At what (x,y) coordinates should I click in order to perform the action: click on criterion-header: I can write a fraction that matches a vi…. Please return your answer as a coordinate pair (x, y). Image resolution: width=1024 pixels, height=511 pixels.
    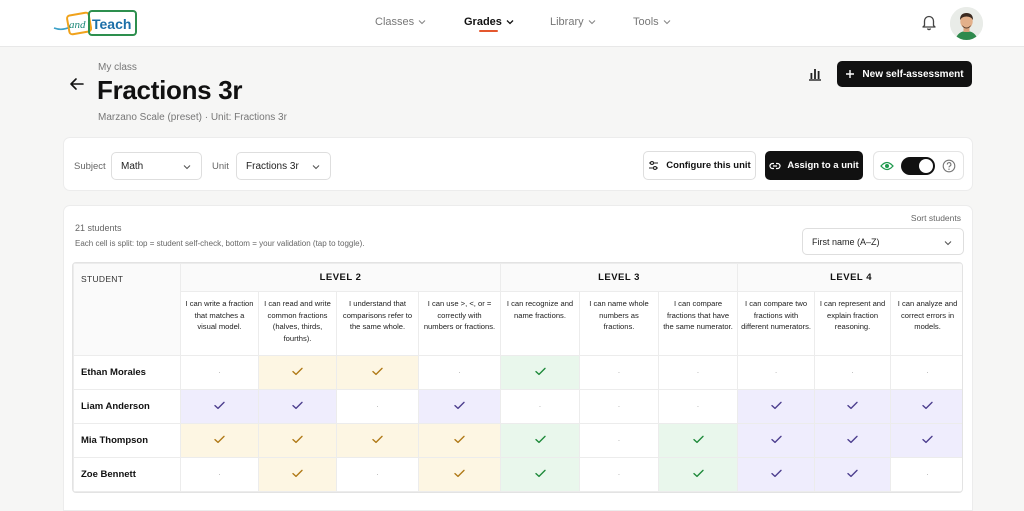
    Looking at the image, I should click on (219, 323).